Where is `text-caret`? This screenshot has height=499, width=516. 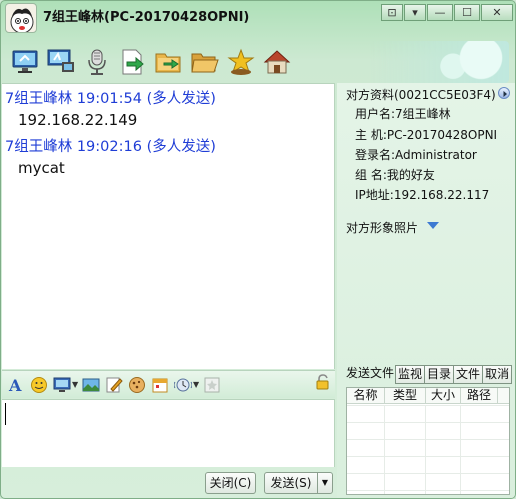 text-caret is located at coordinates (5, 414).